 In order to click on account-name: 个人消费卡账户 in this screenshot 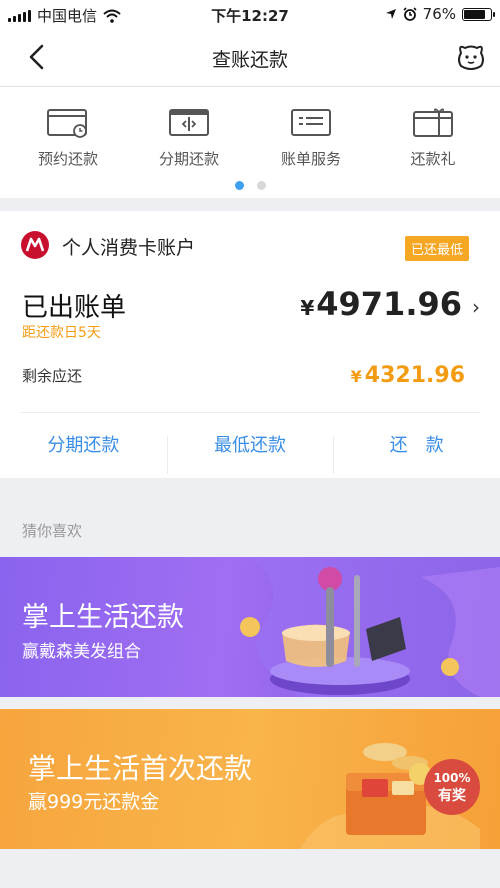, I will do `click(129, 248)`.